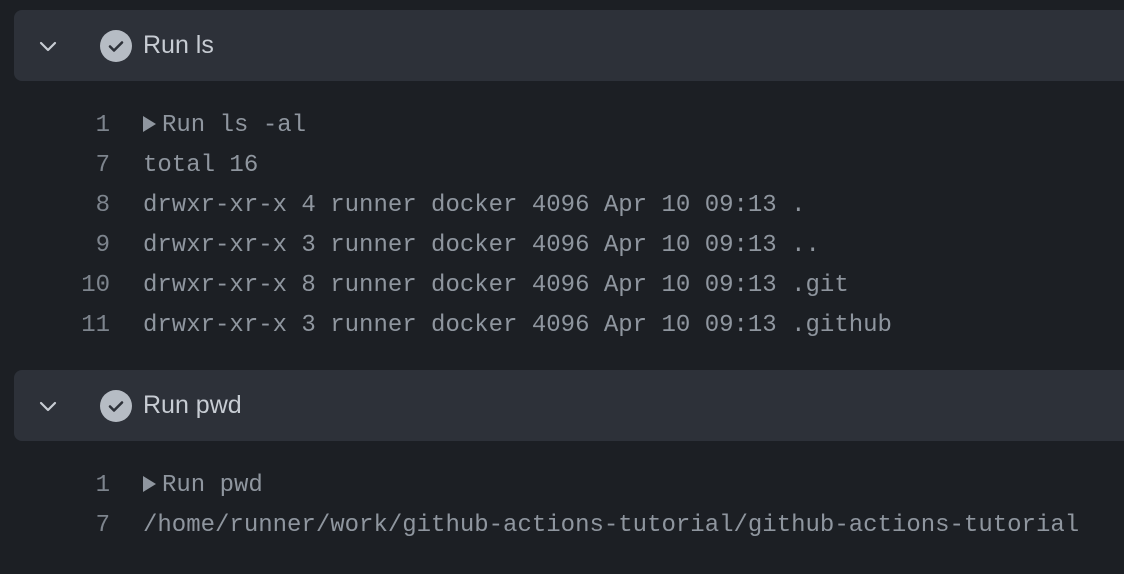 This screenshot has height=574, width=1124. I want to click on step-title: Run pwd, so click(192, 405).